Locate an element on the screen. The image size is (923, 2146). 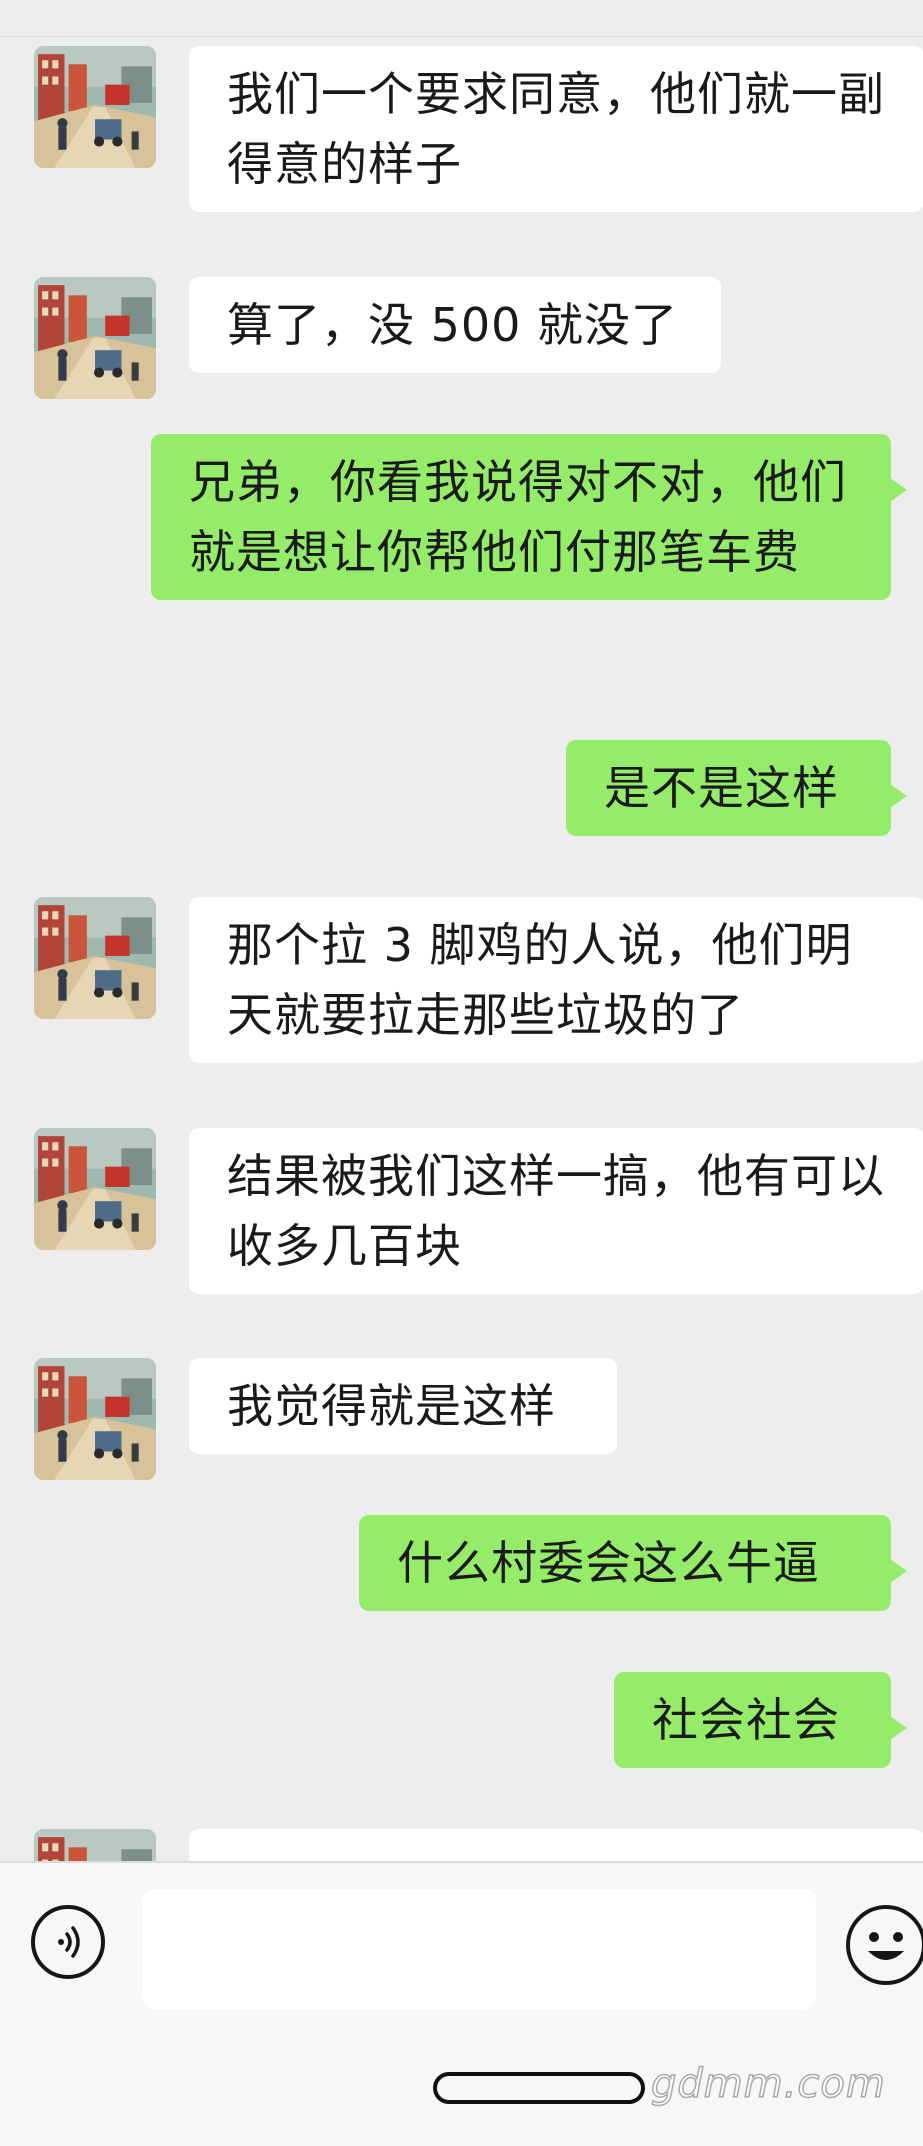
message-bubble: 社会社会 is located at coordinates (760, 1720).